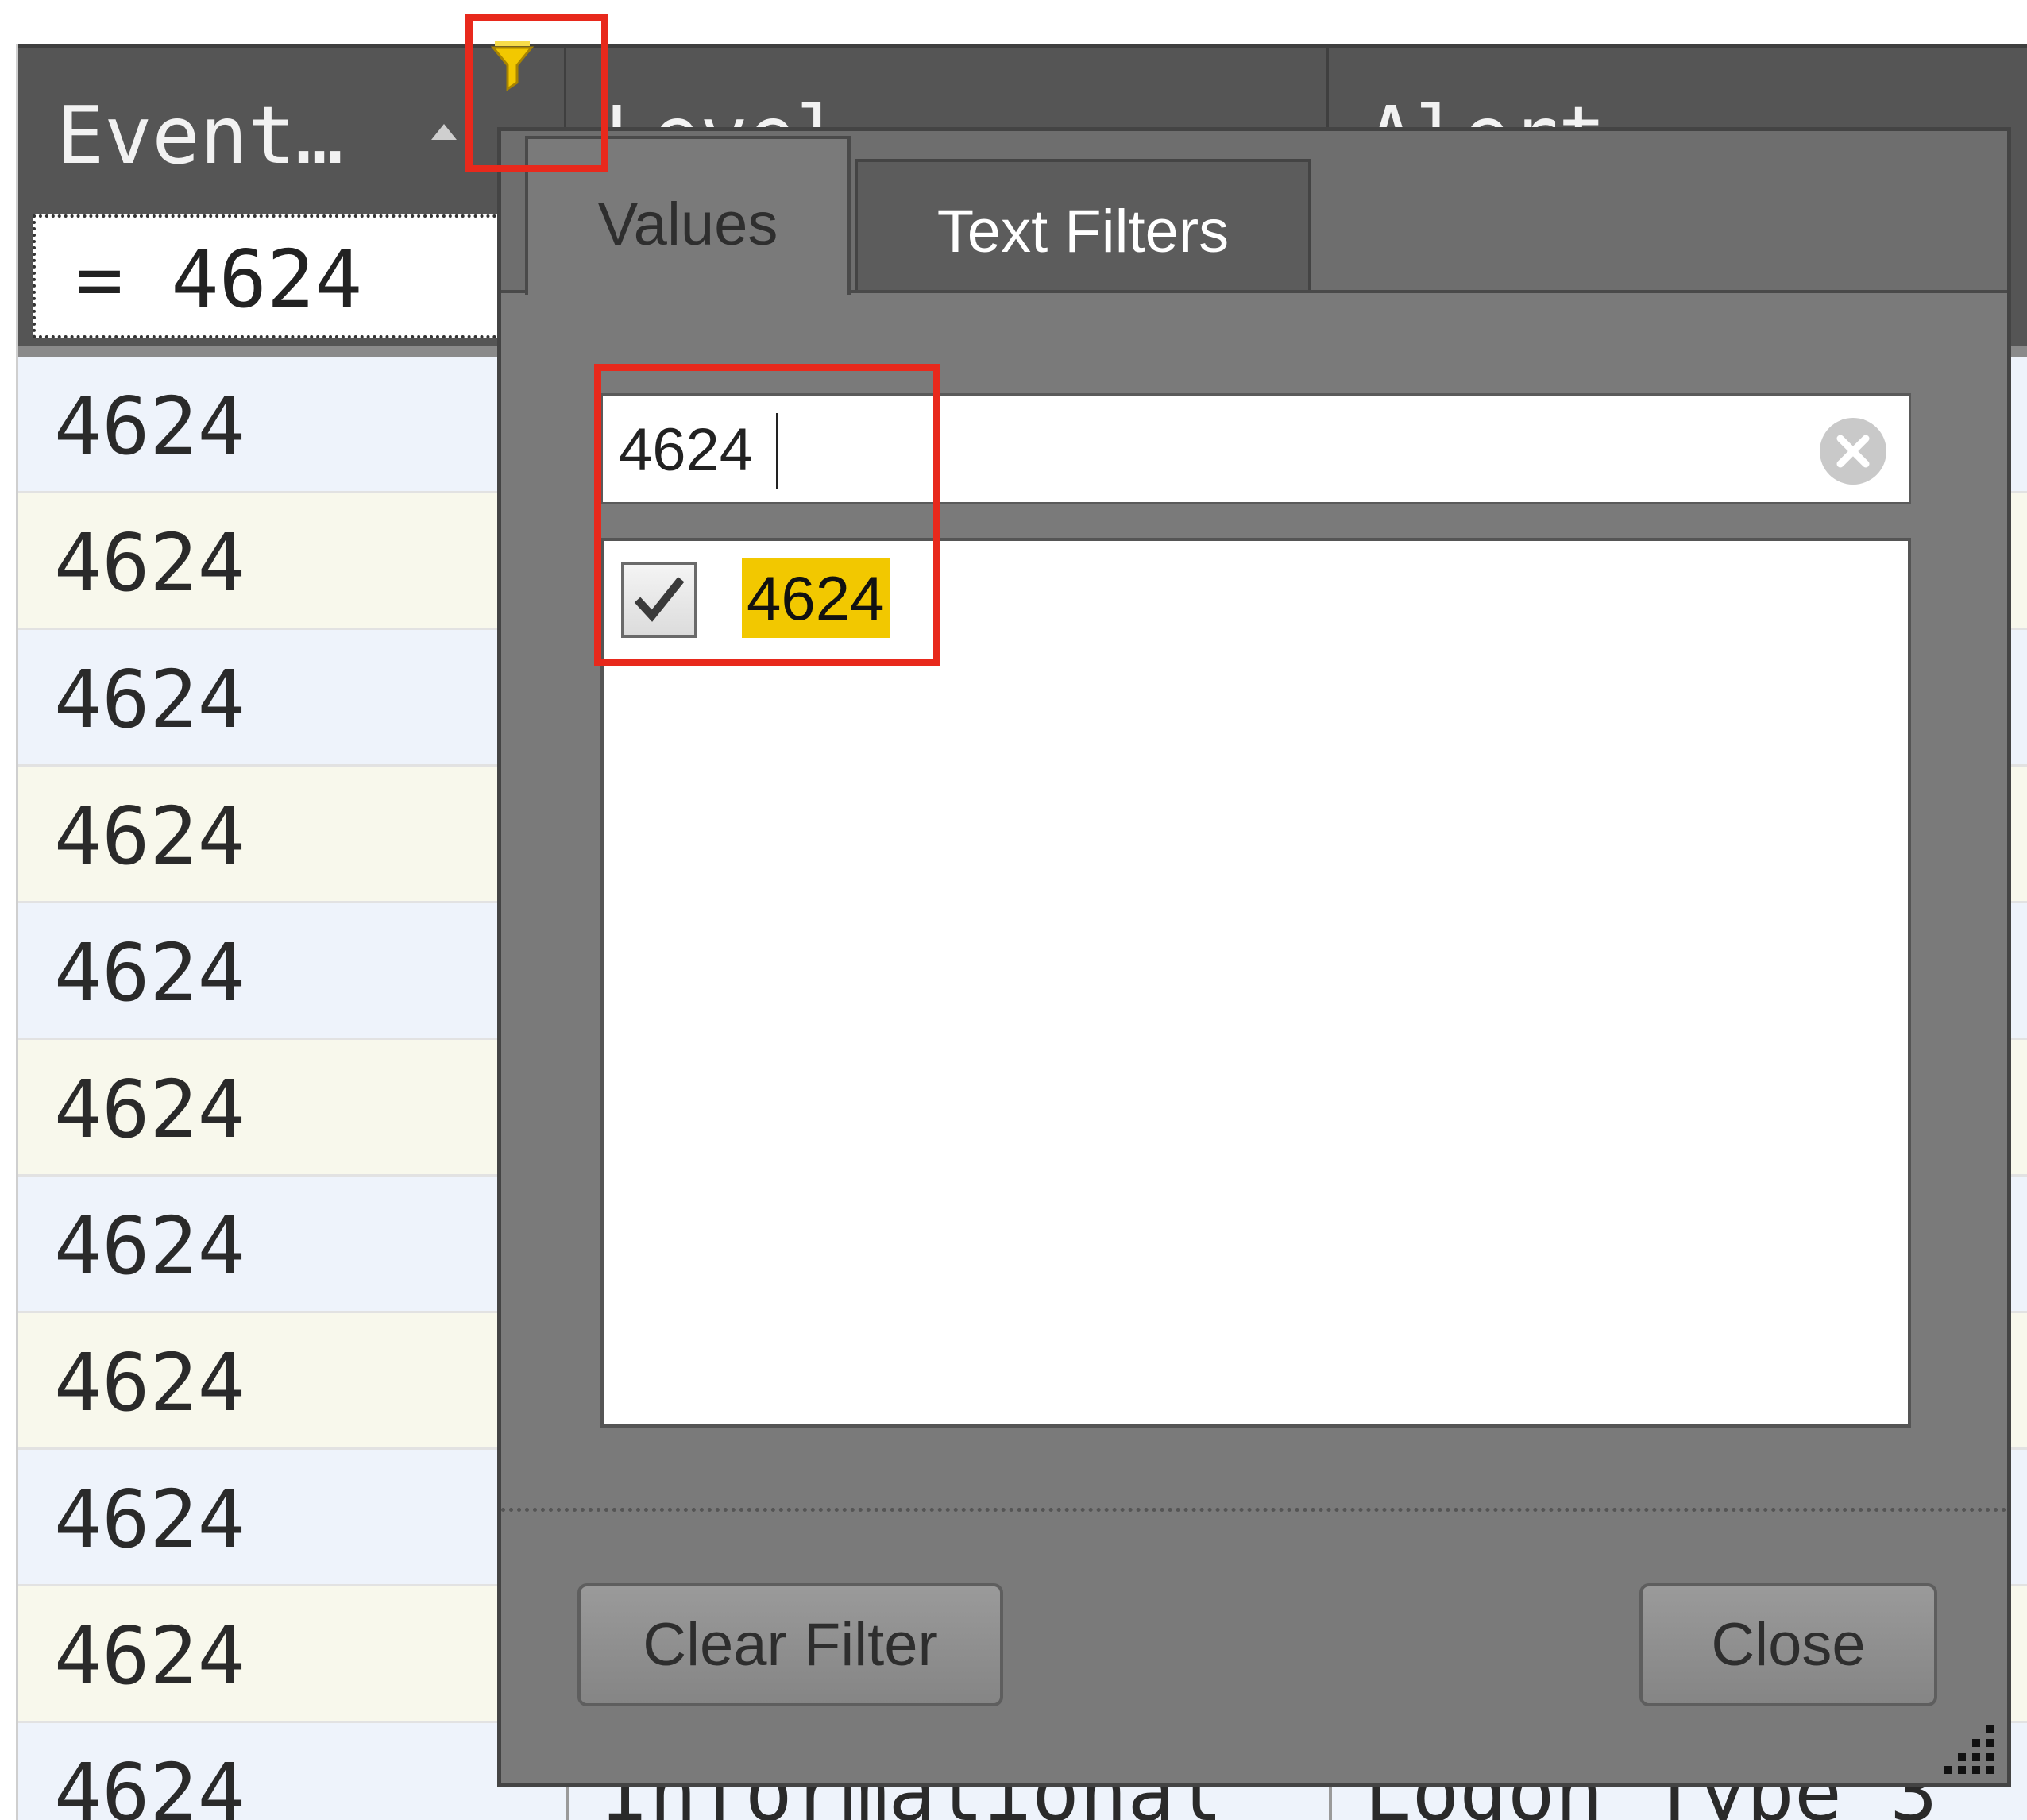 The image size is (2027, 1820). I want to click on resize-grip-icon, so click(1969, 1745).